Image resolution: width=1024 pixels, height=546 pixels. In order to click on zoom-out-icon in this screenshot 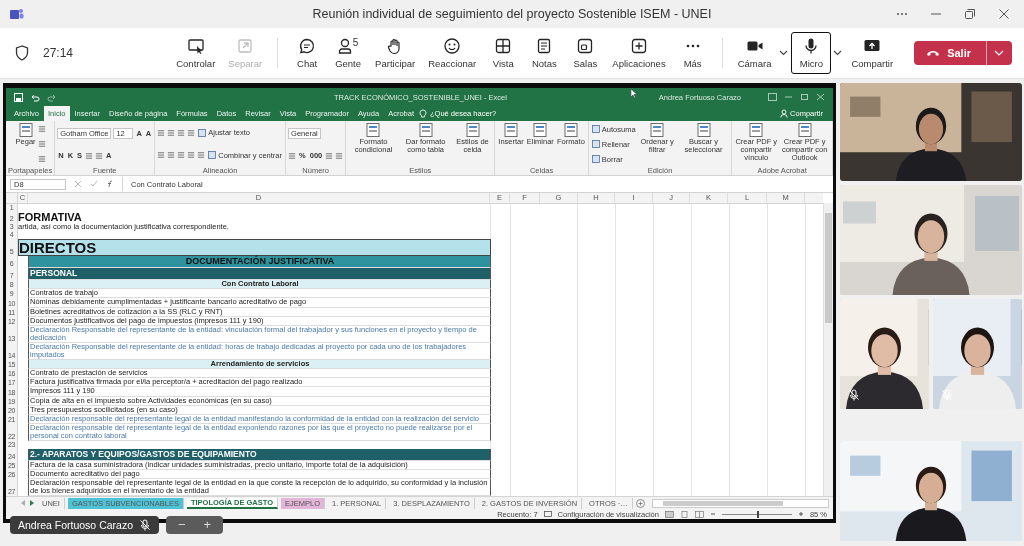, I will do `click(712, 514)`.